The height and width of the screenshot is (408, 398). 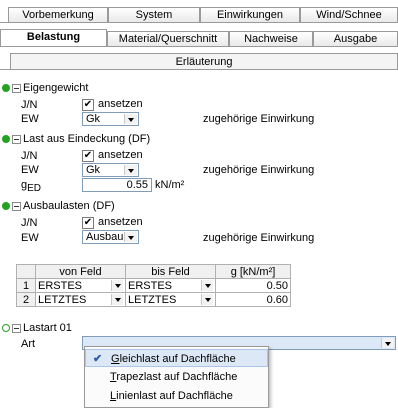 I want to click on status-dot-empty-icon, so click(x=6, y=328).